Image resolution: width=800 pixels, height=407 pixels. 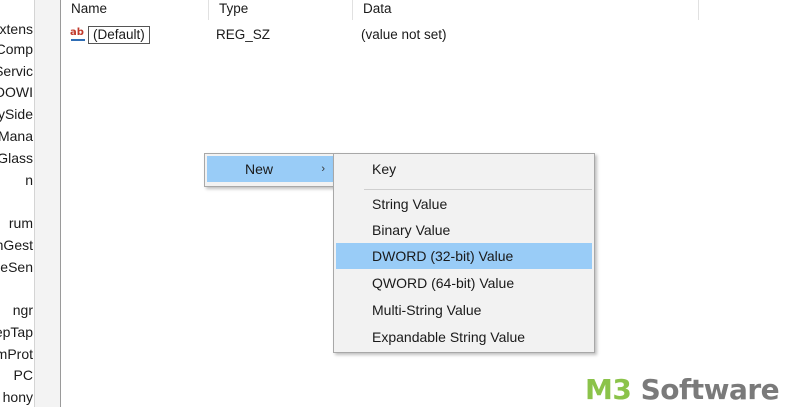 I want to click on tree-item: Mana, so click(x=16, y=136).